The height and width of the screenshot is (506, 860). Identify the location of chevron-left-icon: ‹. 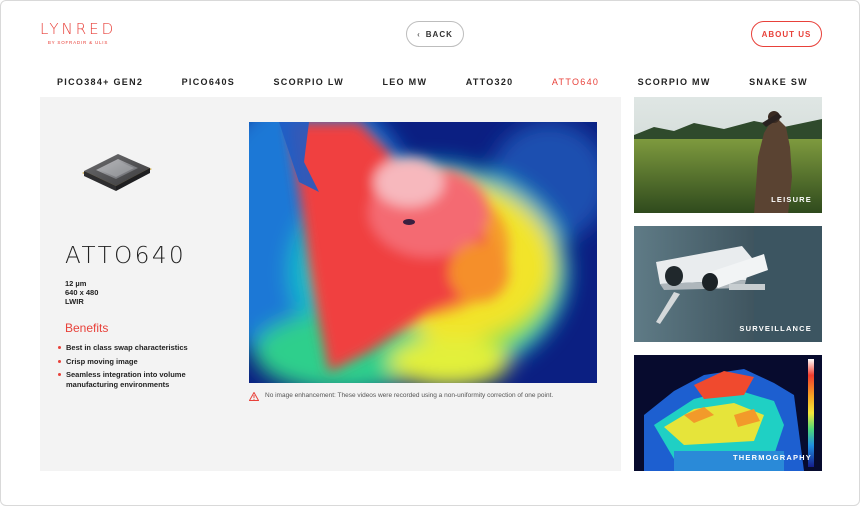
(419, 34).